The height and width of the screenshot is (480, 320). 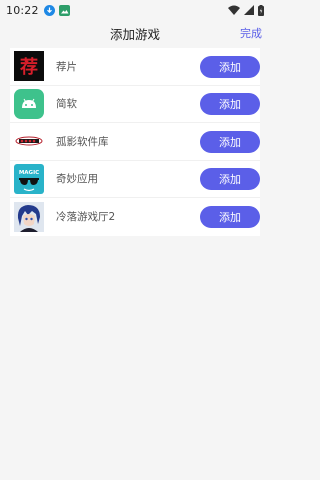 What do you see at coordinates (49, 10) in the screenshot?
I see `download-icon` at bounding box center [49, 10].